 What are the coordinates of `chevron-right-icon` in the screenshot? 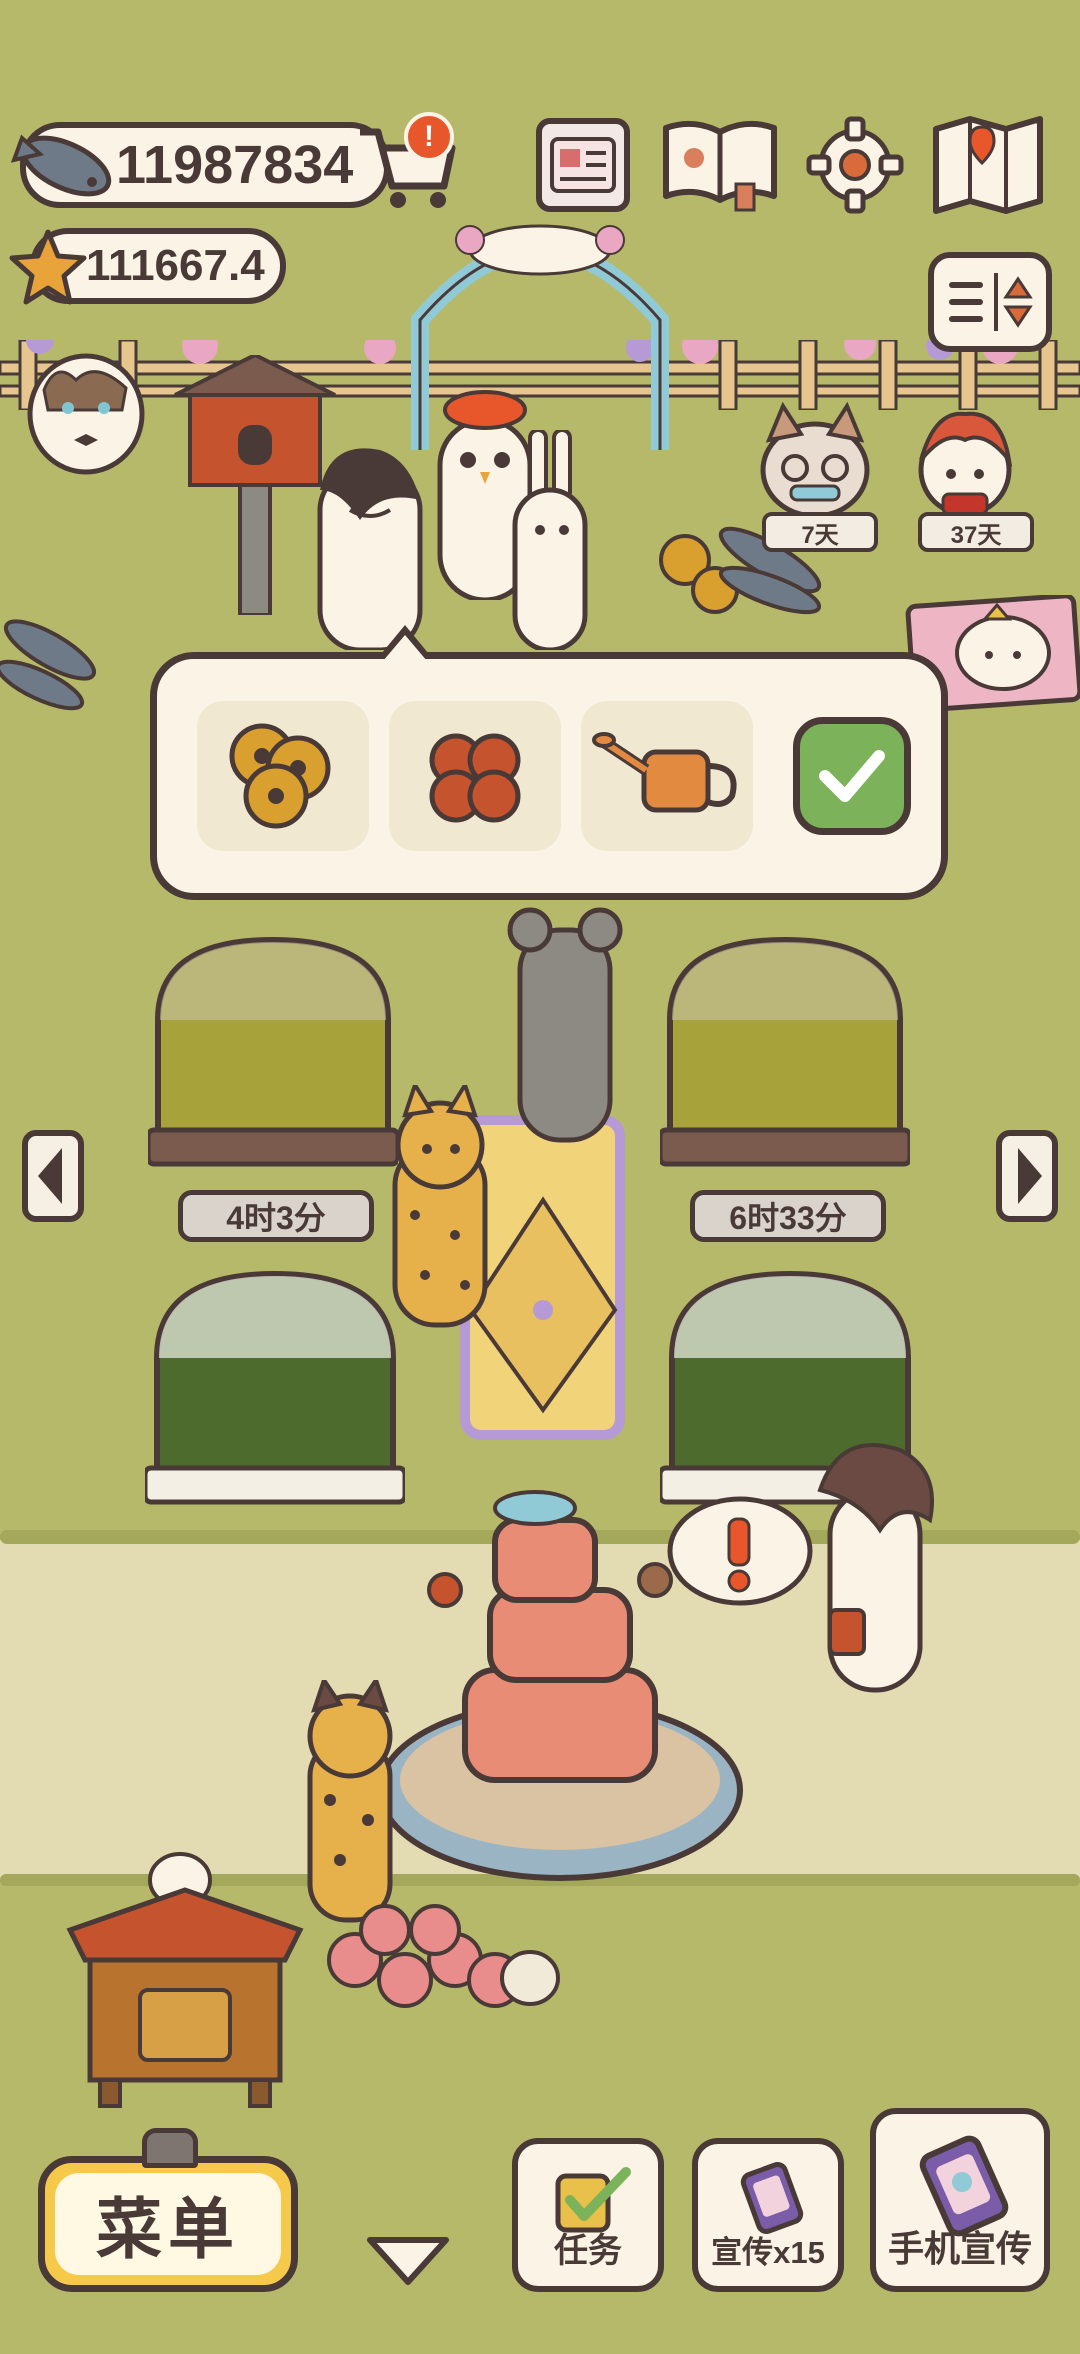 It's located at (1030, 1176).